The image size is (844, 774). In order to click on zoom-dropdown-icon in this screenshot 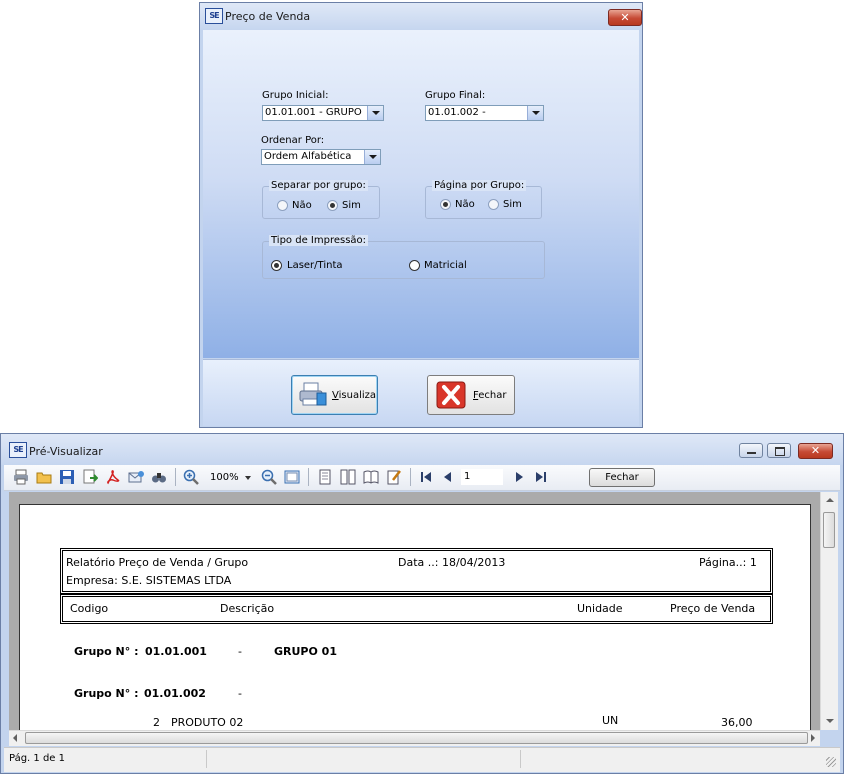, I will do `click(248, 478)`.